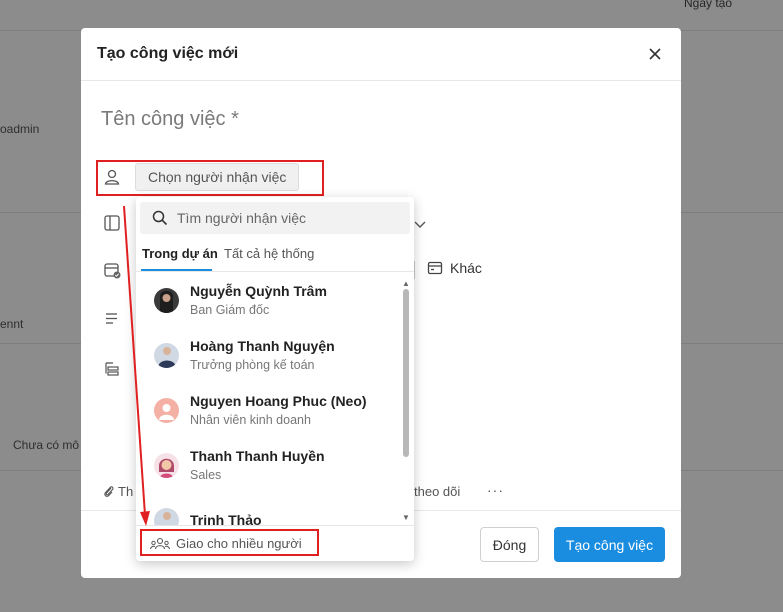 This screenshot has width=783, height=612. Describe the element at coordinates (136, 365) in the screenshot. I see `annotation-arrow` at that location.